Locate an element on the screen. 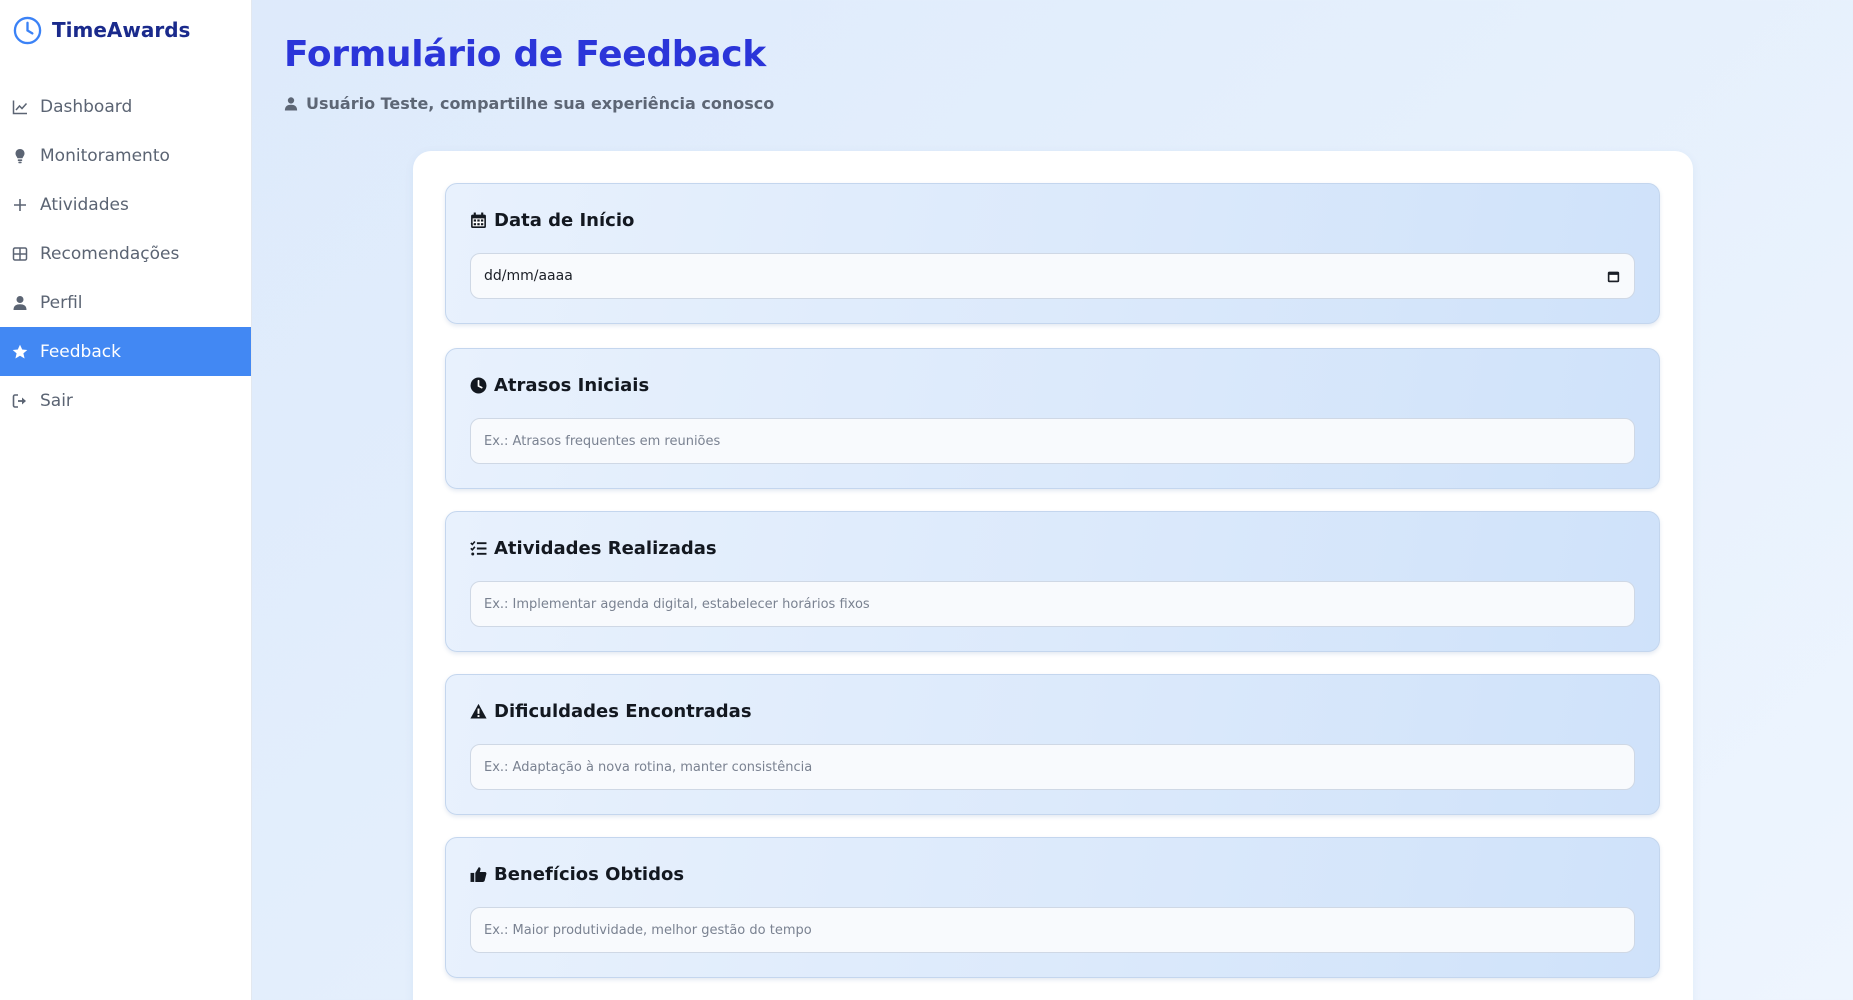 This screenshot has width=1853, height=1000. plus-icon is located at coordinates (20, 204).